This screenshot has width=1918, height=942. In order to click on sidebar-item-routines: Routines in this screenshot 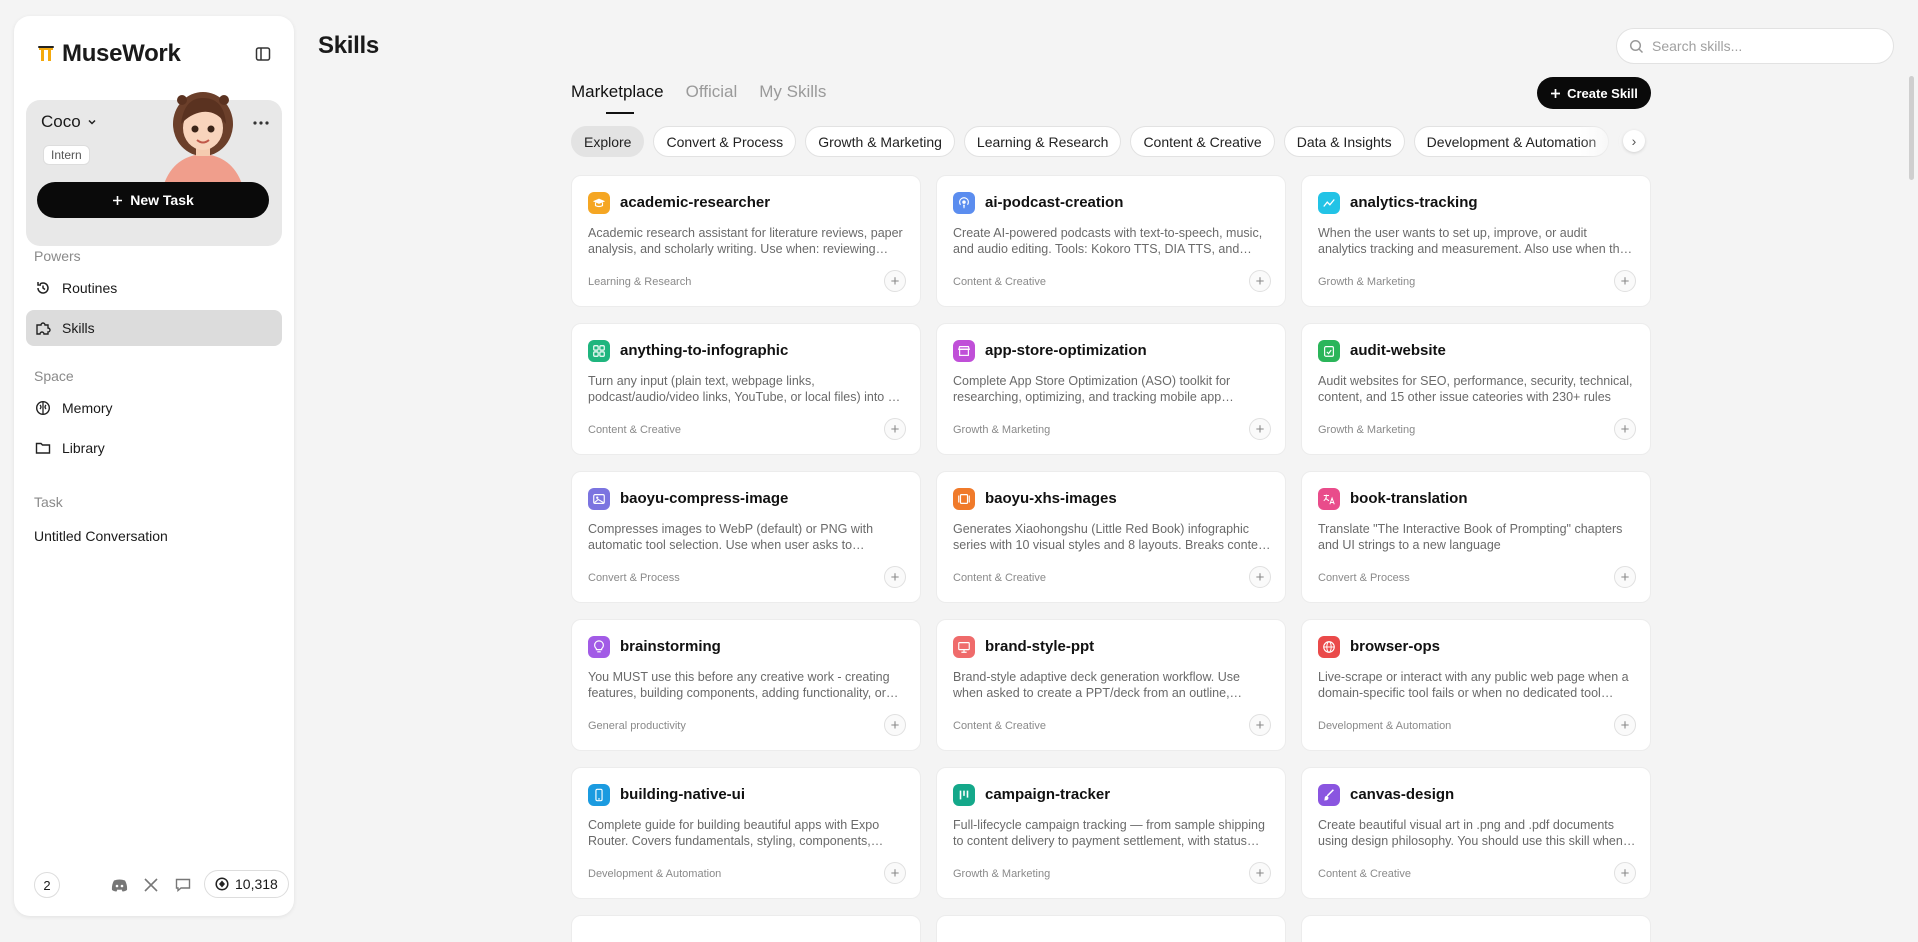, I will do `click(154, 288)`.